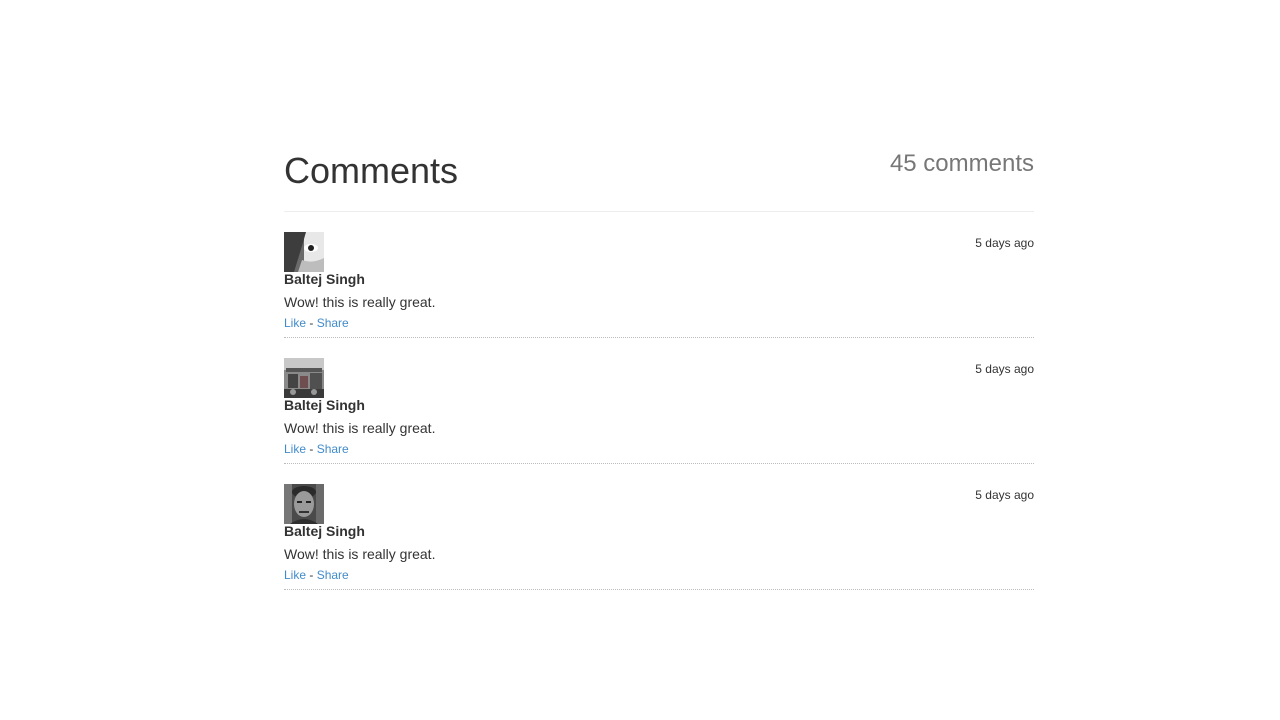 This screenshot has height=720, width=1280. I want to click on page-title: Comments, so click(371, 170).